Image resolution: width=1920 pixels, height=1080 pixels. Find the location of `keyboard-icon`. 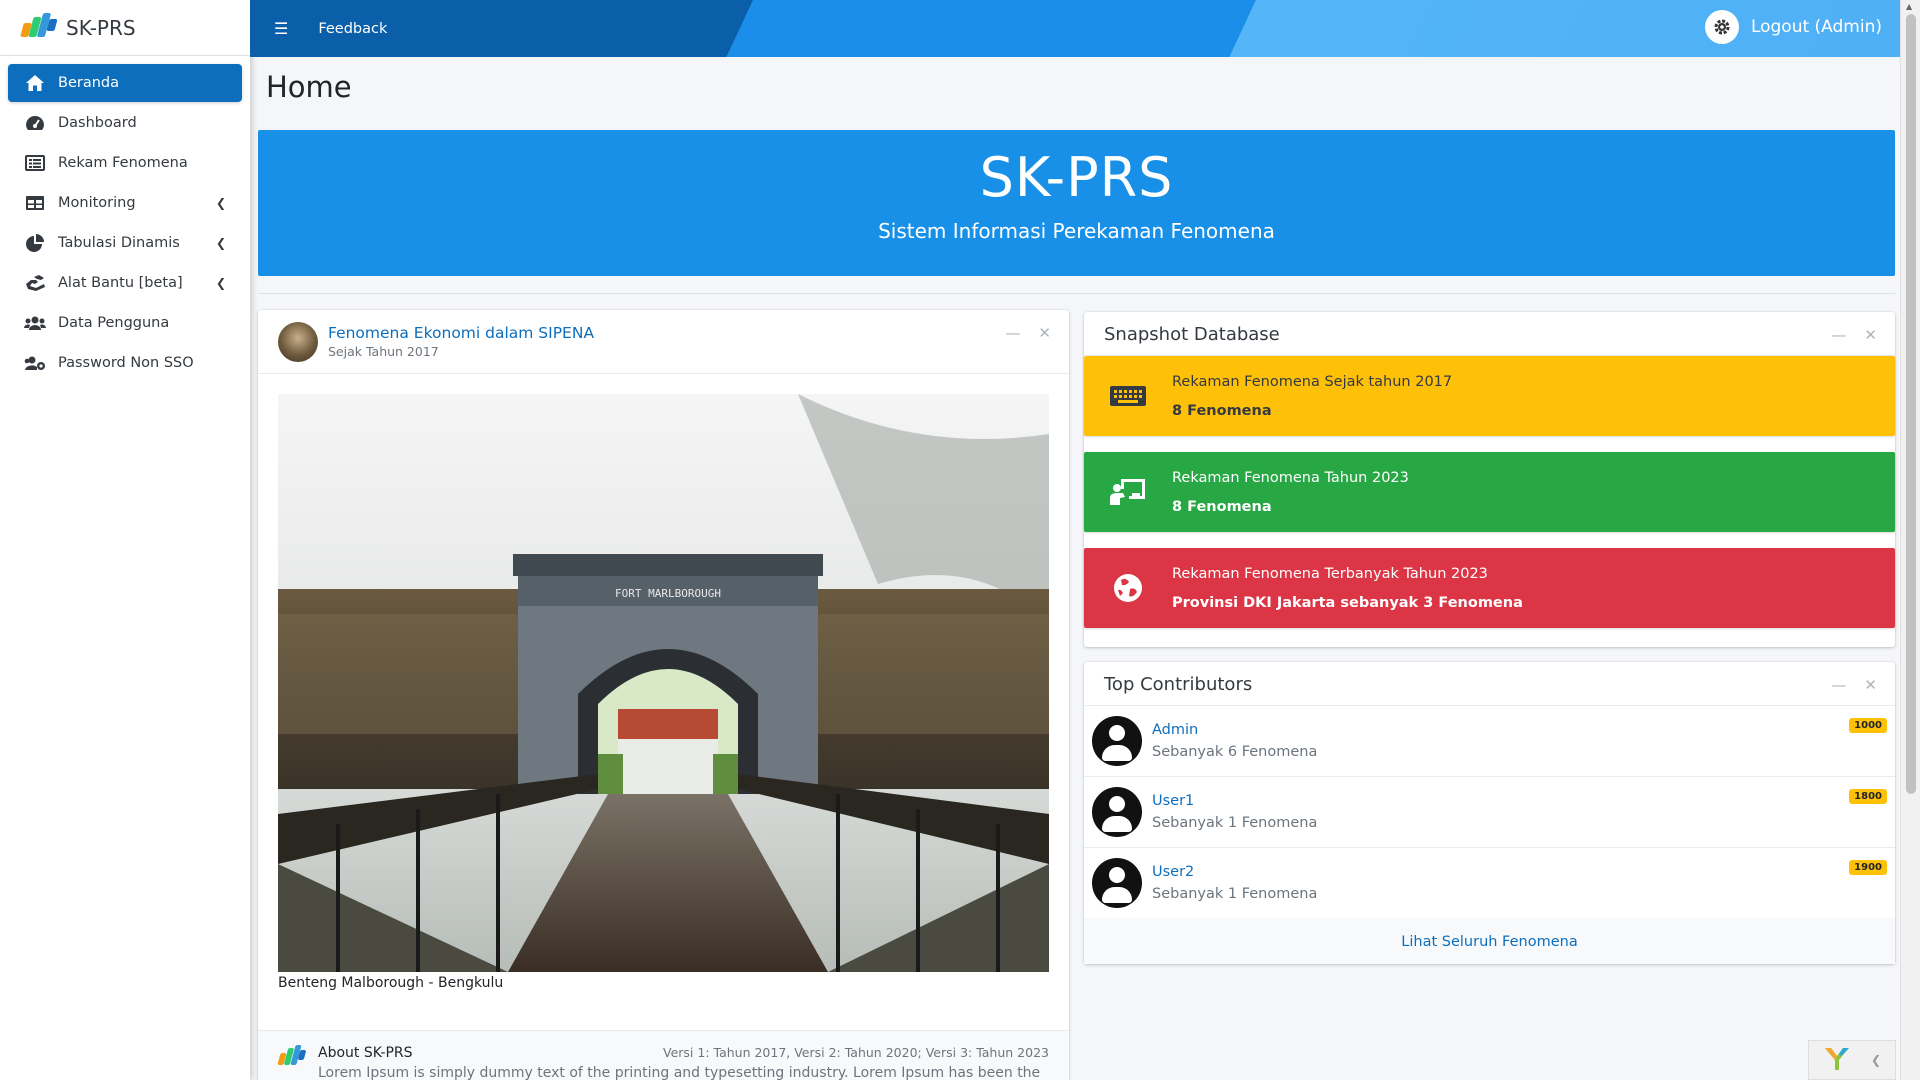

keyboard-icon is located at coordinates (1128, 396).